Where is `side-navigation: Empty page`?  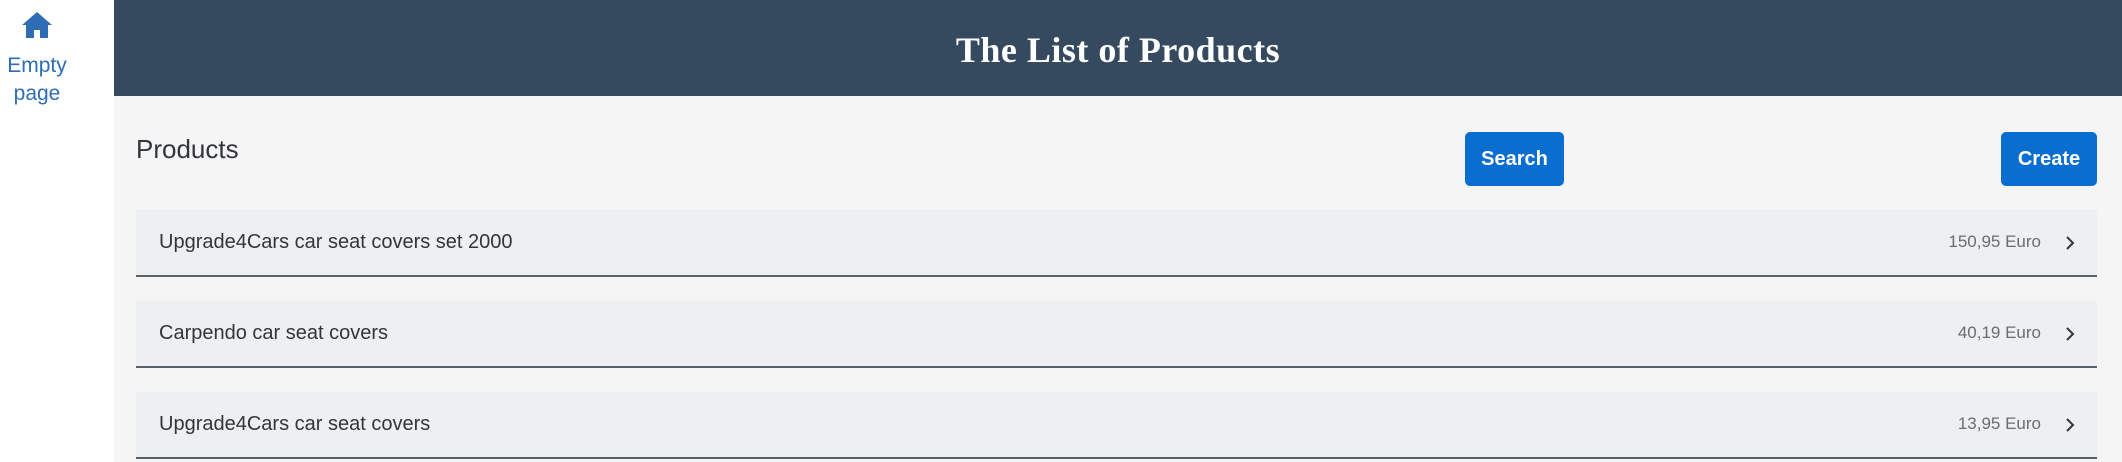
side-navigation: Empty page is located at coordinates (57, 231).